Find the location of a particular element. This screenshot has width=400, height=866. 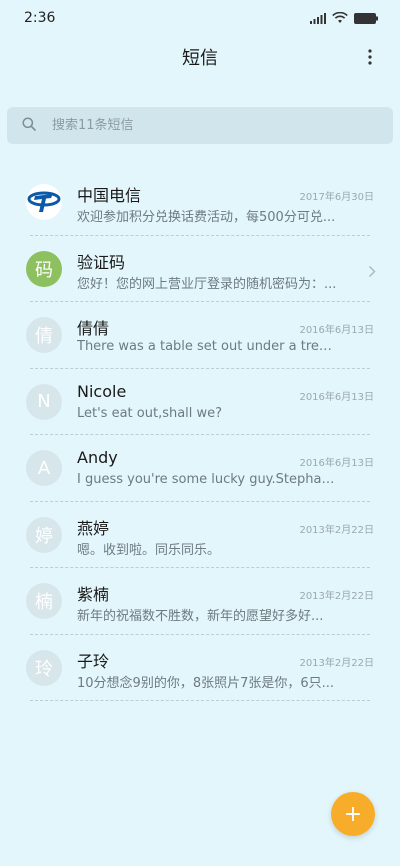

avatar: 楠 is located at coordinates (44, 601).